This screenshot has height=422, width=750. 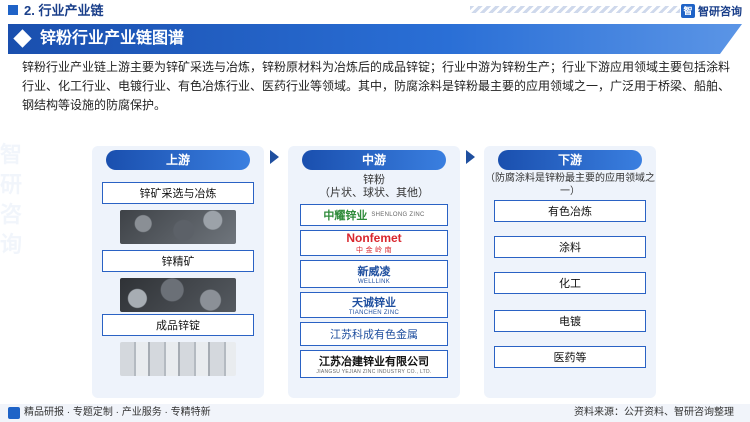 I want to click on company-logo-tiancheng: 天诚锌业 TIANCHEN ZINC, so click(x=374, y=305).